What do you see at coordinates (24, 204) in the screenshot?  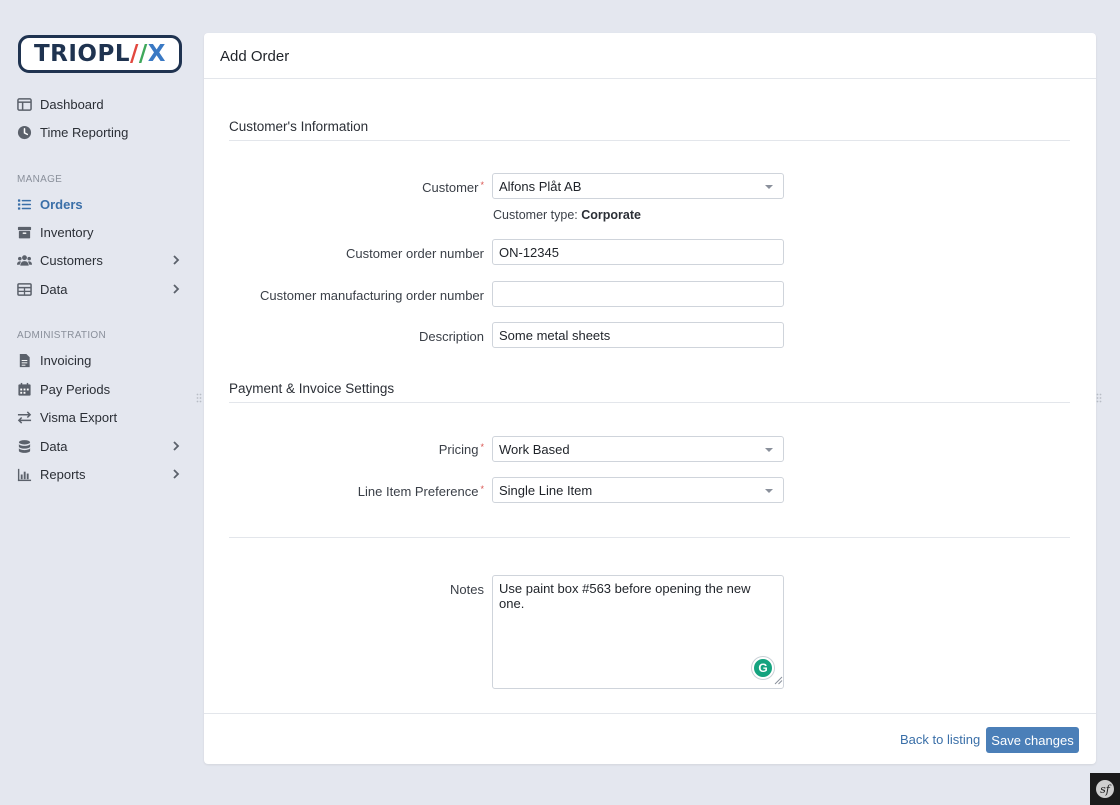 I see `list-icon` at bounding box center [24, 204].